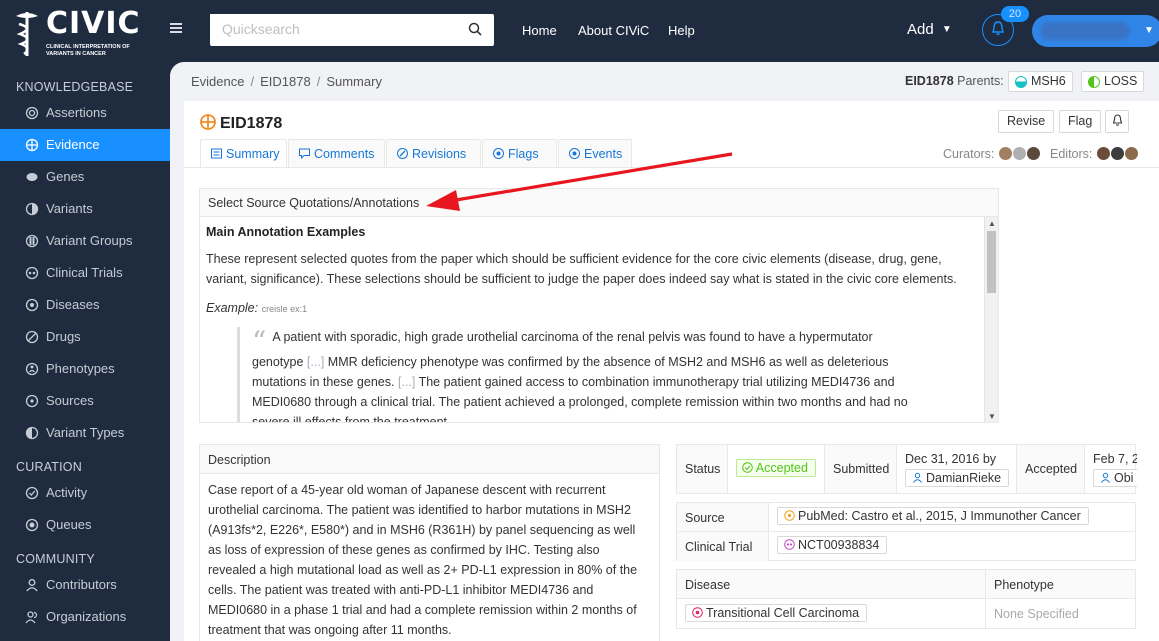  I want to click on breadcrumb-eid-link: EID1878, so click(285, 81).